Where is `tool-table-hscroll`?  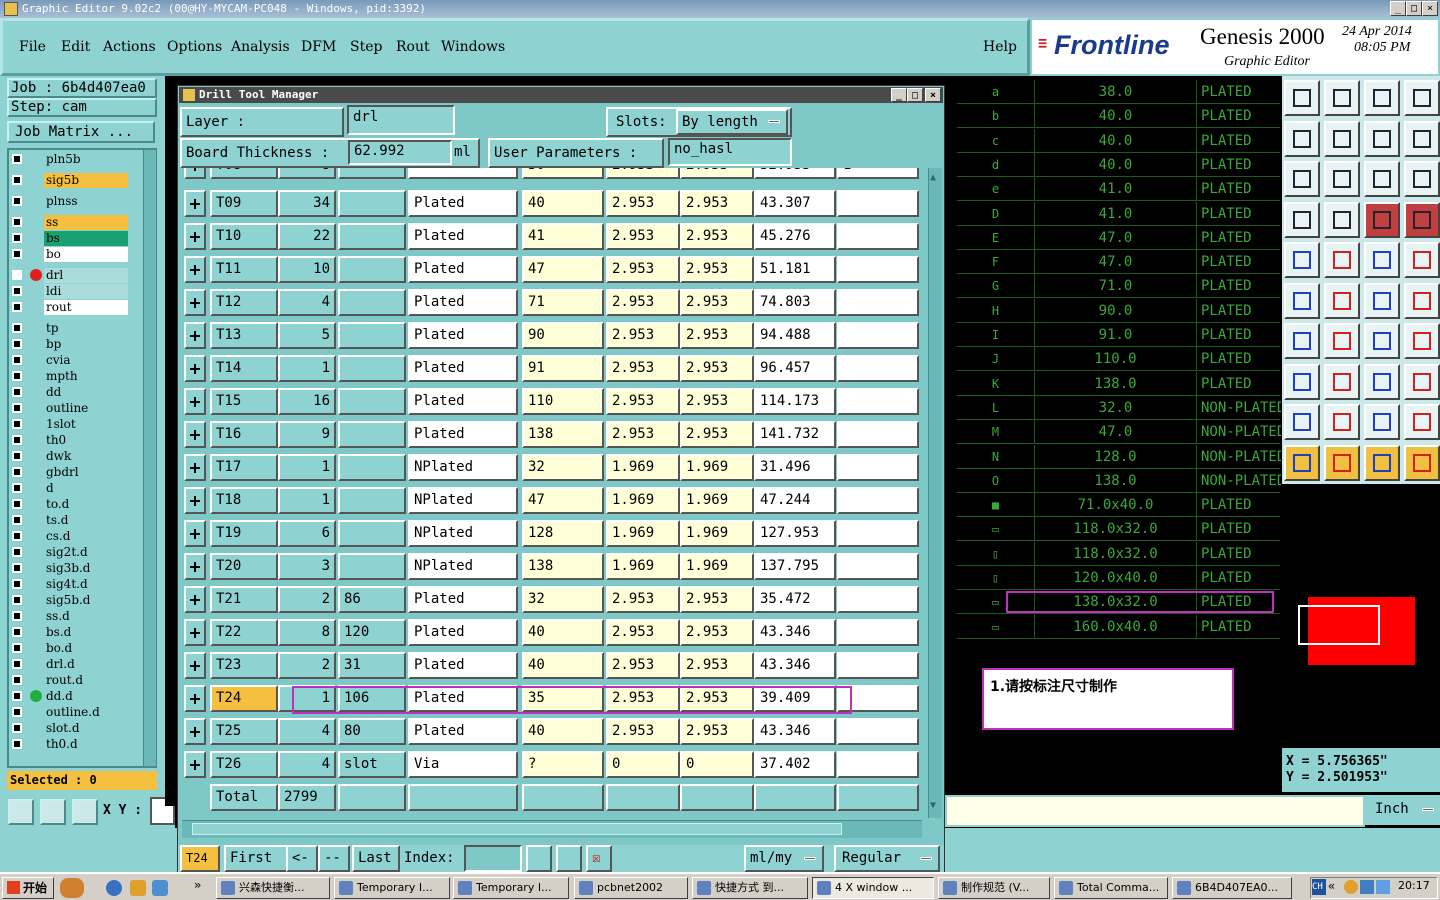 tool-table-hscroll is located at coordinates (552, 829).